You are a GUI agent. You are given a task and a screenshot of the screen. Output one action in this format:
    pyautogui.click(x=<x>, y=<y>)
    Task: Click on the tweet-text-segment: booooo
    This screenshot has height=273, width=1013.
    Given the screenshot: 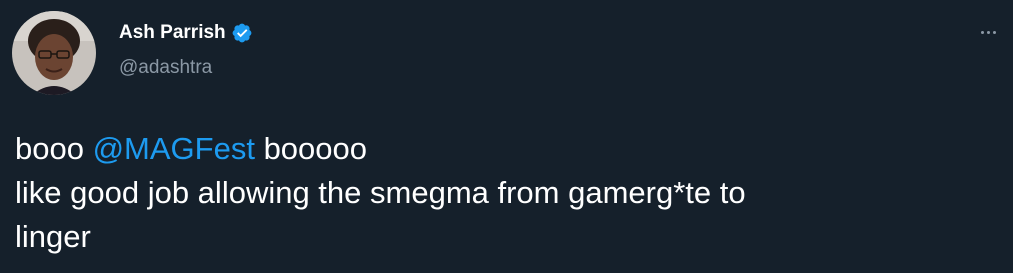 What is the action you would take?
    pyautogui.click(x=311, y=148)
    